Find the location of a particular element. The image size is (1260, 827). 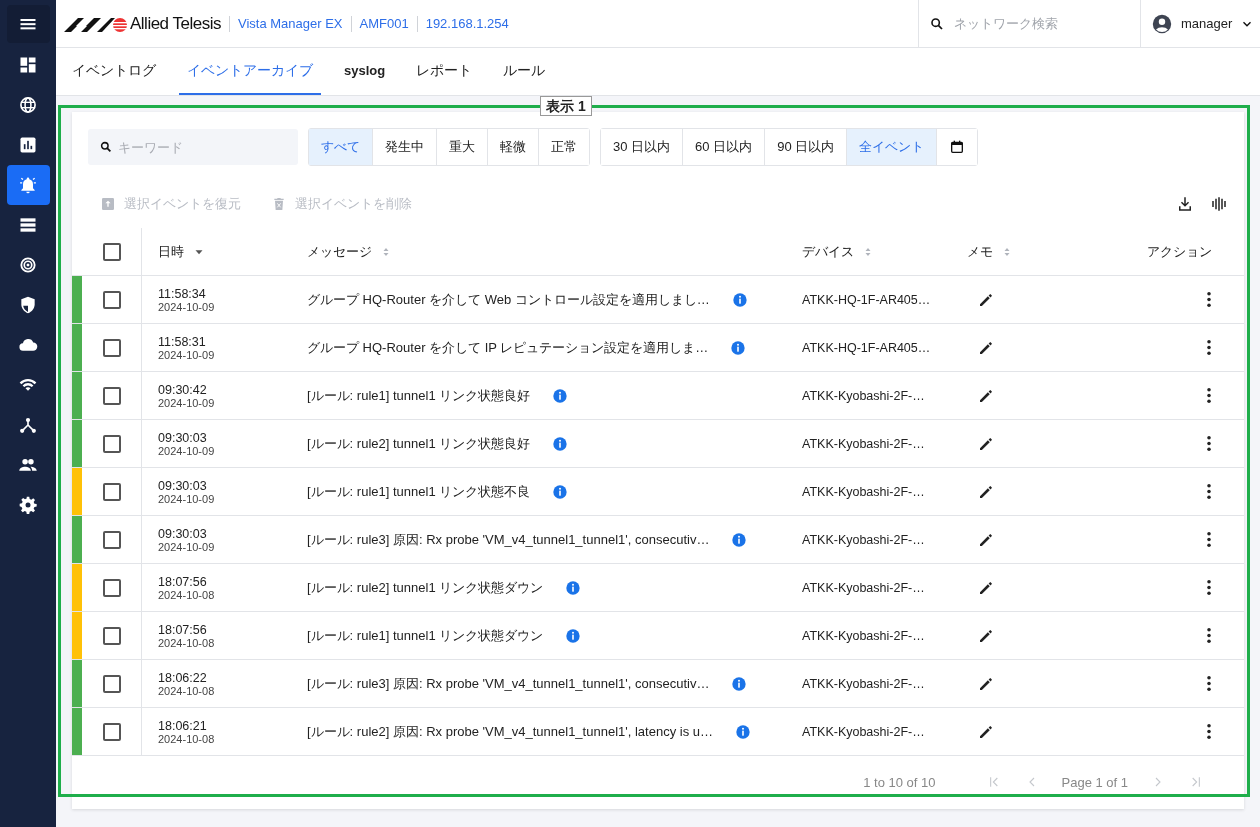

globe-icon is located at coordinates (28, 105).